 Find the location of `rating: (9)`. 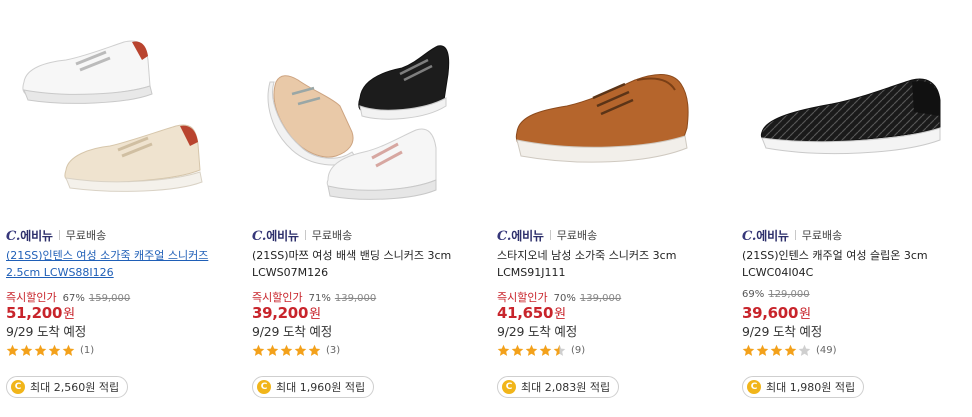

rating: (9) is located at coordinates (541, 350).